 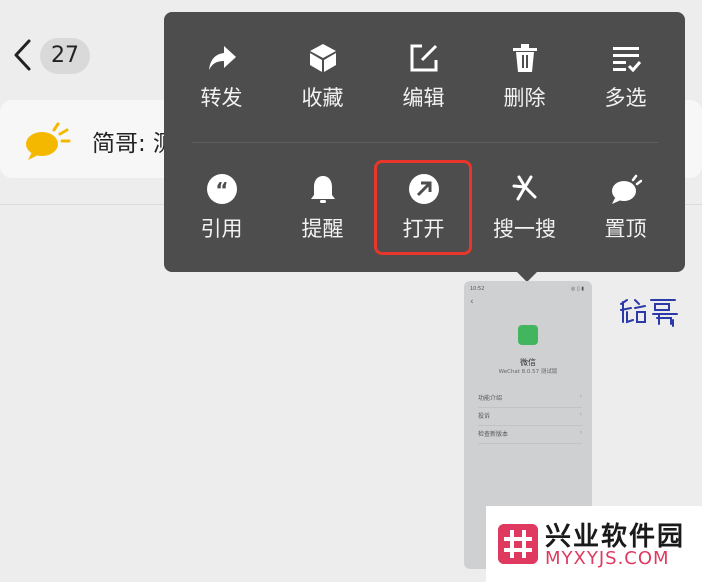 I want to click on thumb-row: 投诉 ›, so click(x=530, y=418).